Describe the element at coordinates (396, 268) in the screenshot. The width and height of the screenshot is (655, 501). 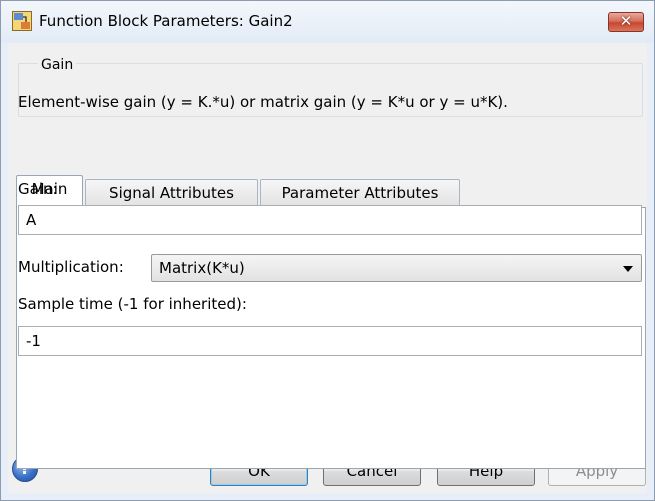
I see `multiplication-select: Matrix(K*u)` at that location.